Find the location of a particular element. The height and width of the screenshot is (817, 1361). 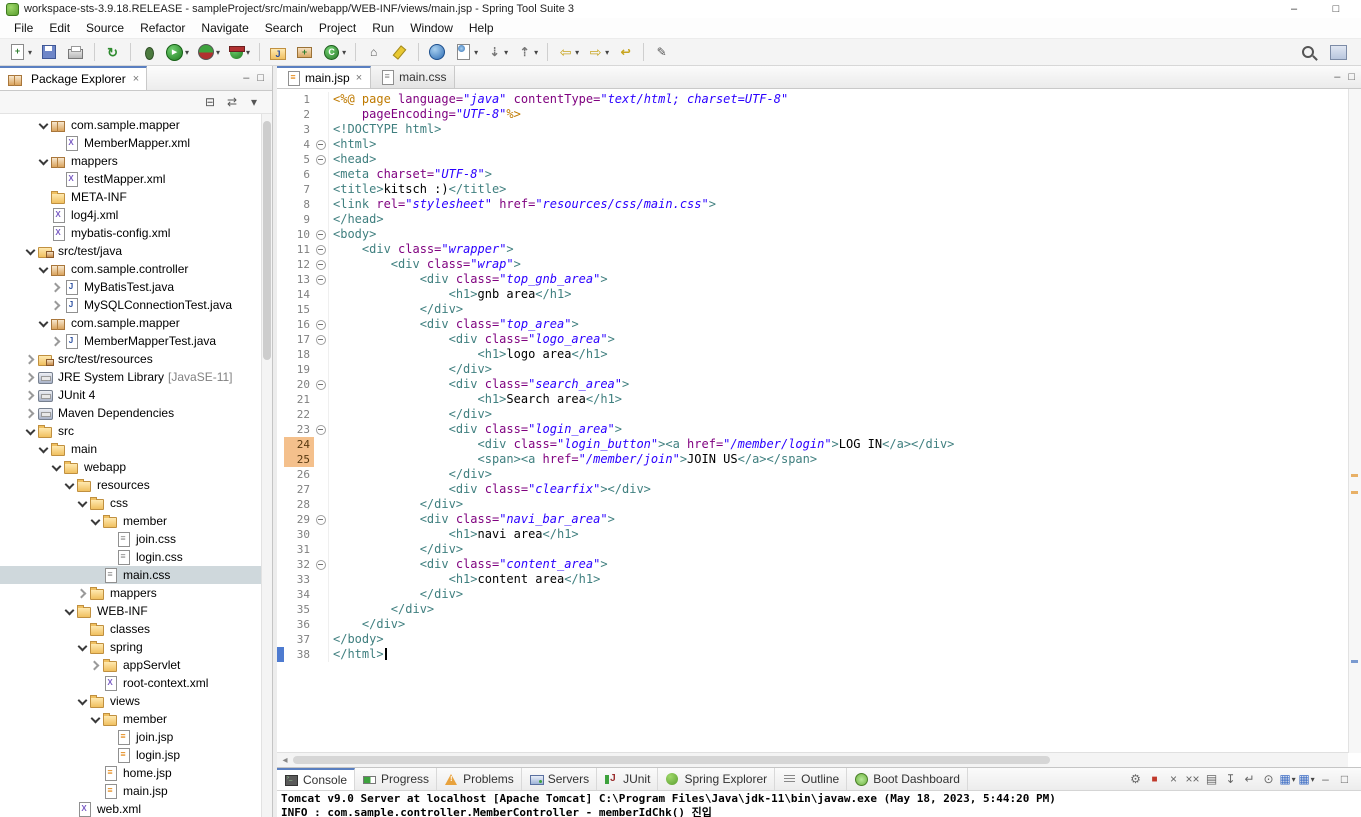

code-line-26: 26 </div> is located at coordinates (812, 474).